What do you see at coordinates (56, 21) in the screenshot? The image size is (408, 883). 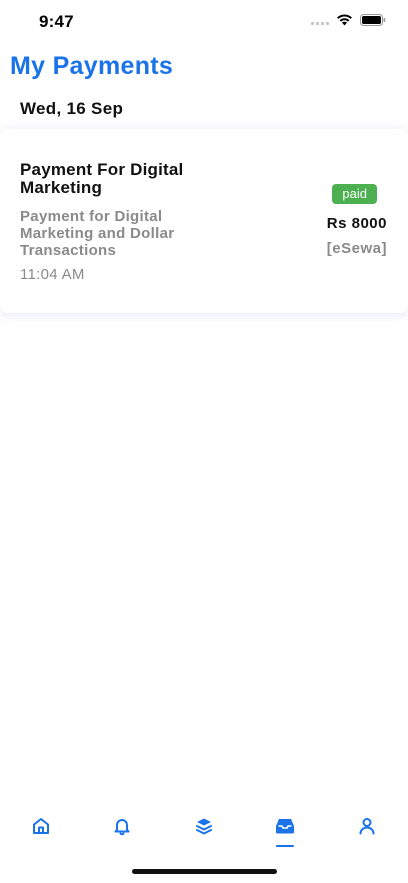 I see `status-time: 9:47` at bounding box center [56, 21].